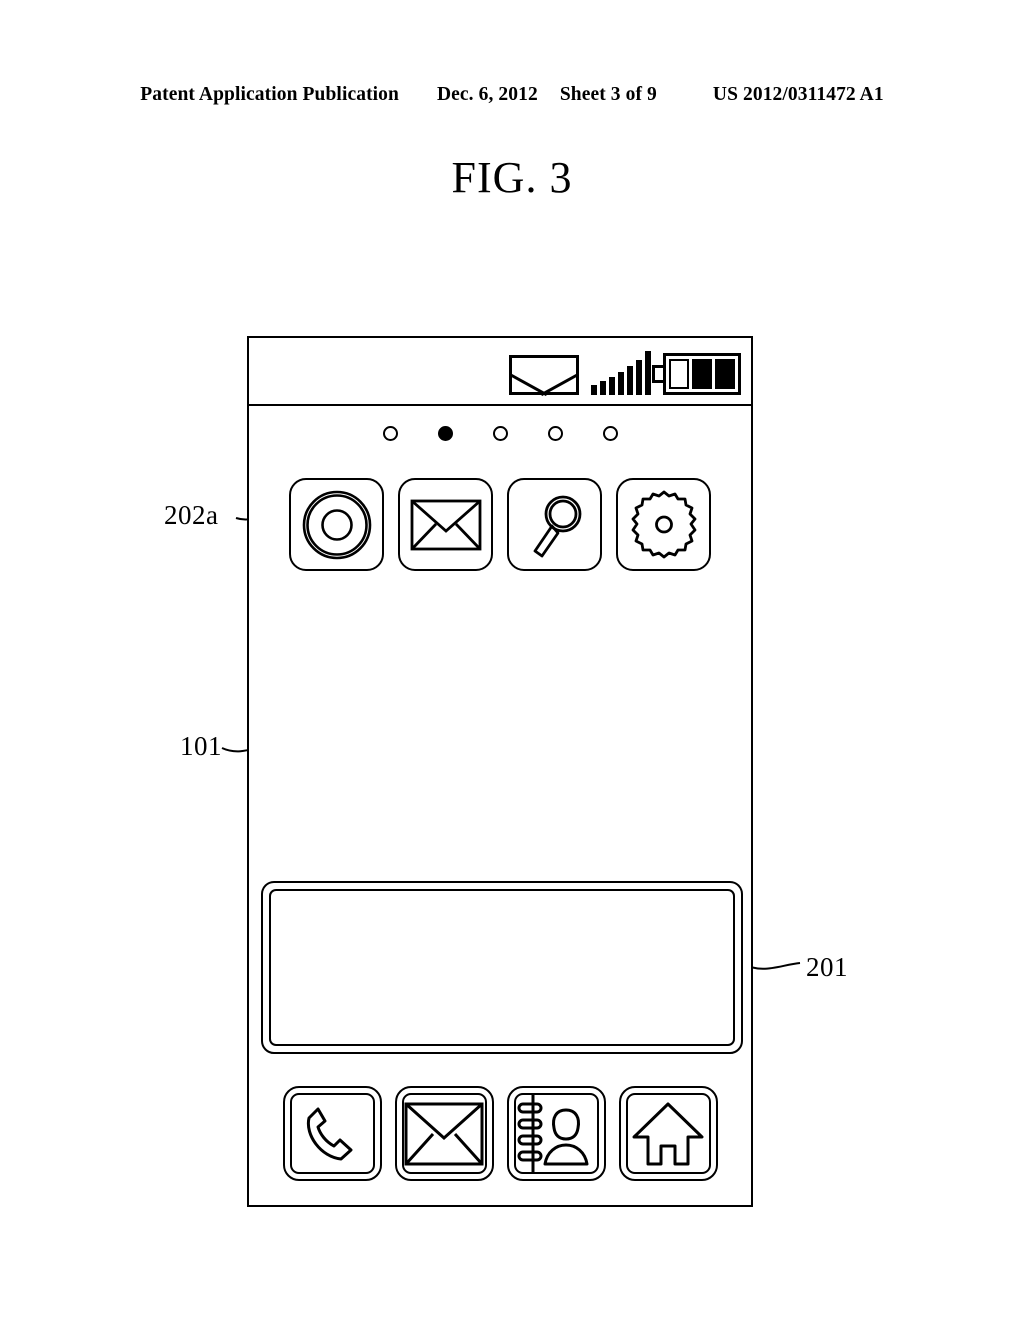 The image size is (1024, 1320). What do you see at coordinates (798, 94) in the screenshot?
I see `patent-number: US 2012/0311472 A1` at bounding box center [798, 94].